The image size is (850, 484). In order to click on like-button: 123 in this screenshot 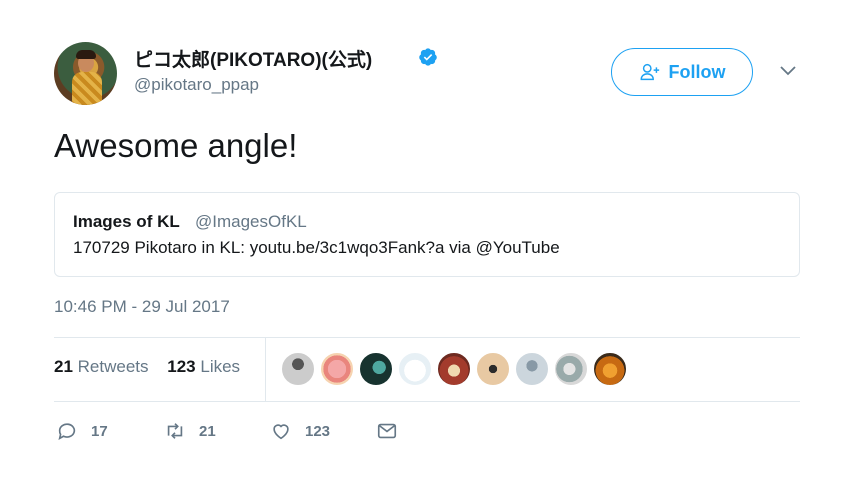, I will do `click(300, 431)`.